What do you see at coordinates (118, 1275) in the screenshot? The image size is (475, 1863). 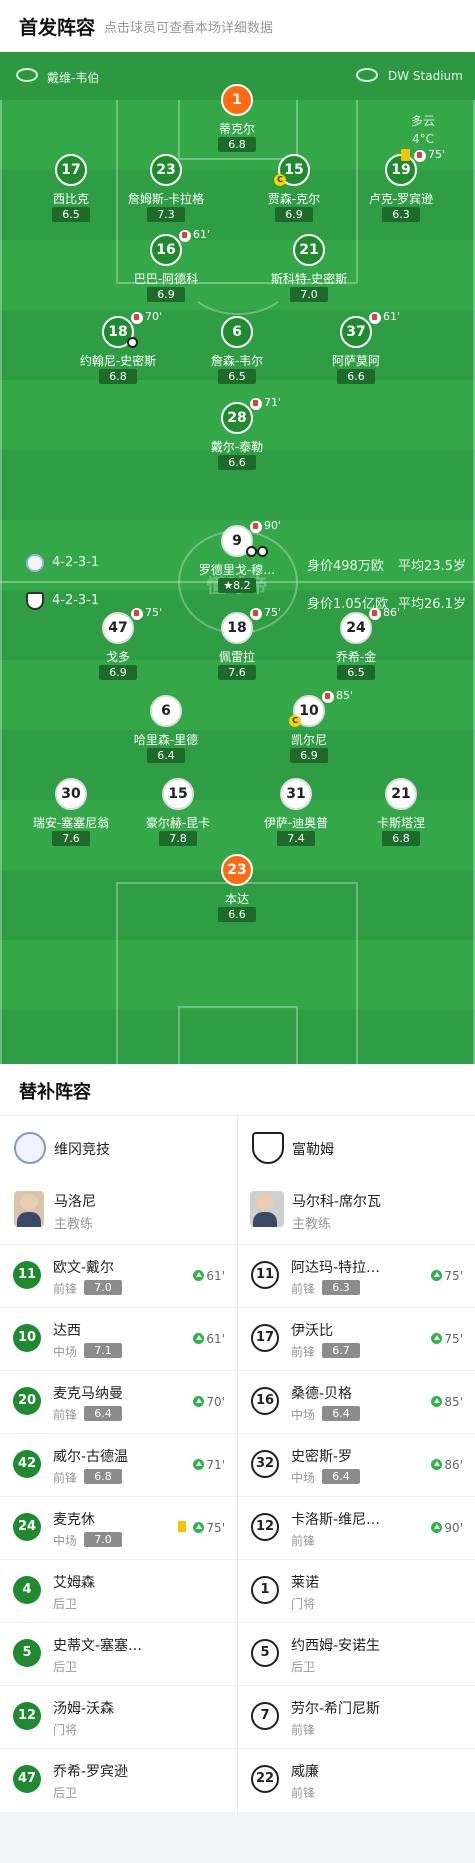 I see `sub-player-row: 11 欧文-戴尔 前锋 7.0 61'` at bounding box center [118, 1275].